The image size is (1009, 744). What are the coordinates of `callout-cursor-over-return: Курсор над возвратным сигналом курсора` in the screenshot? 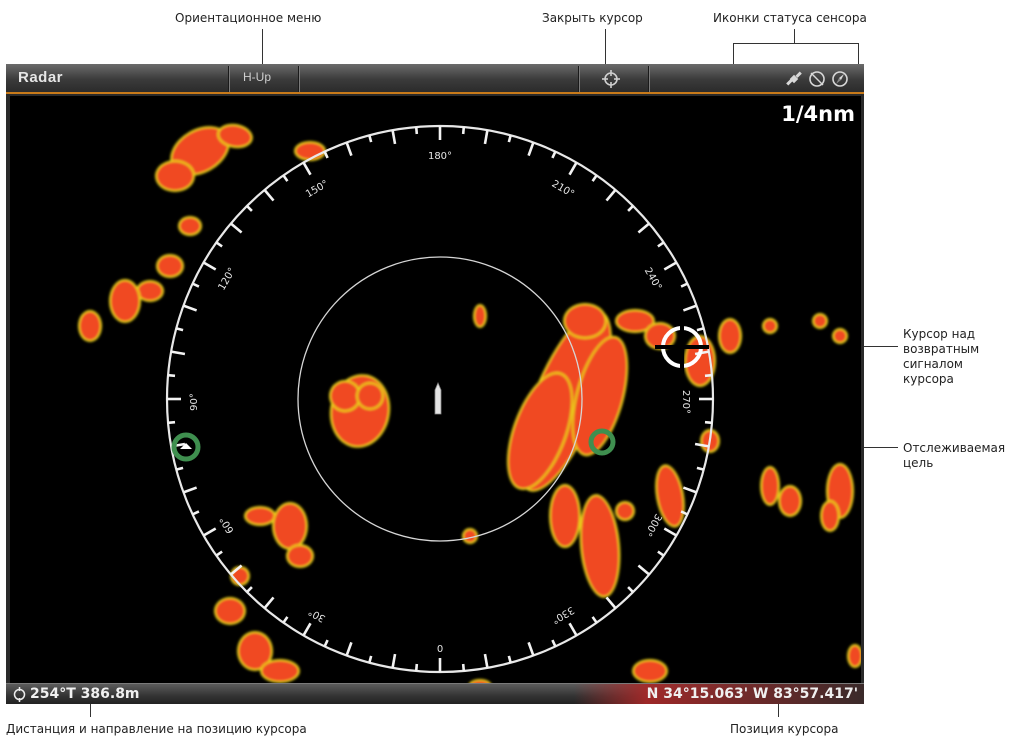 It's located at (941, 356).